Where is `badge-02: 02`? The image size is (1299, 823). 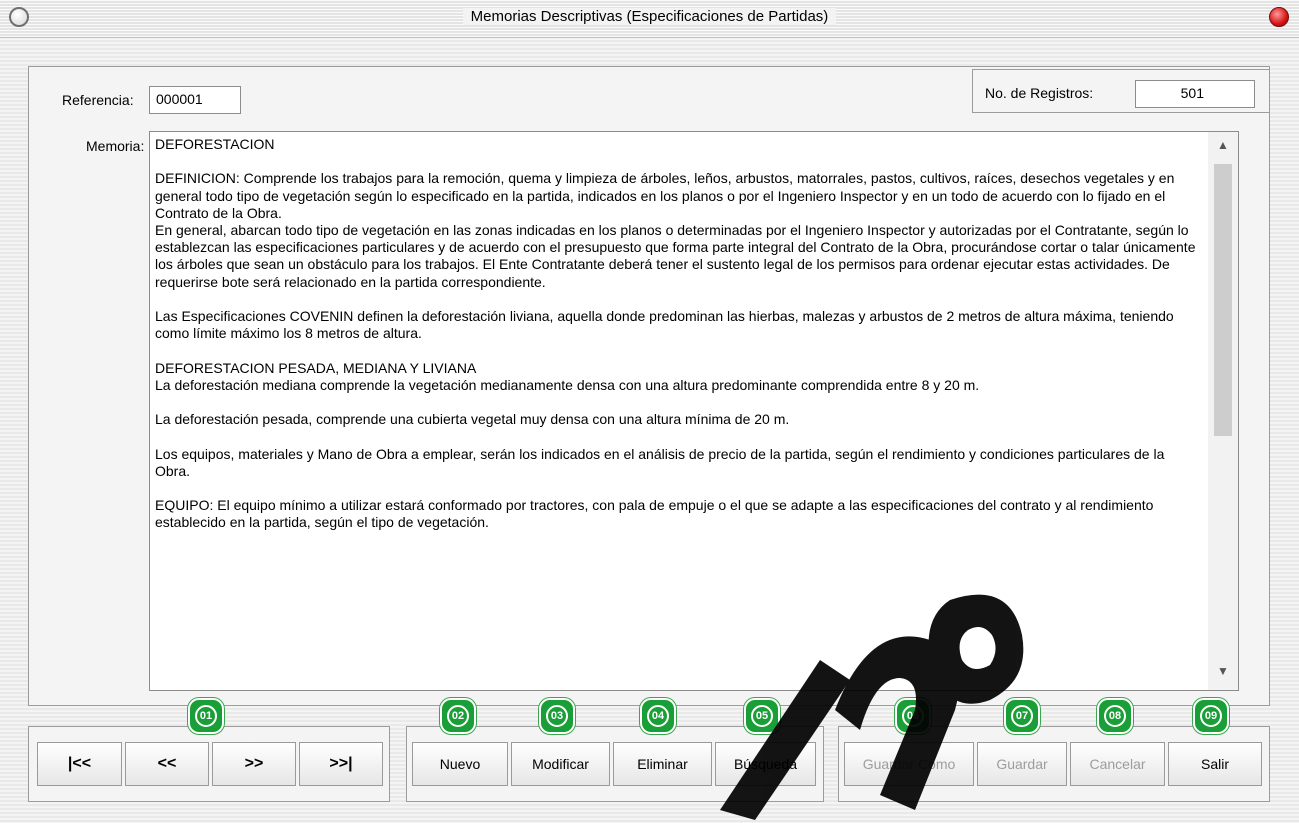
badge-02: 02 is located at coordinates (458, 716).